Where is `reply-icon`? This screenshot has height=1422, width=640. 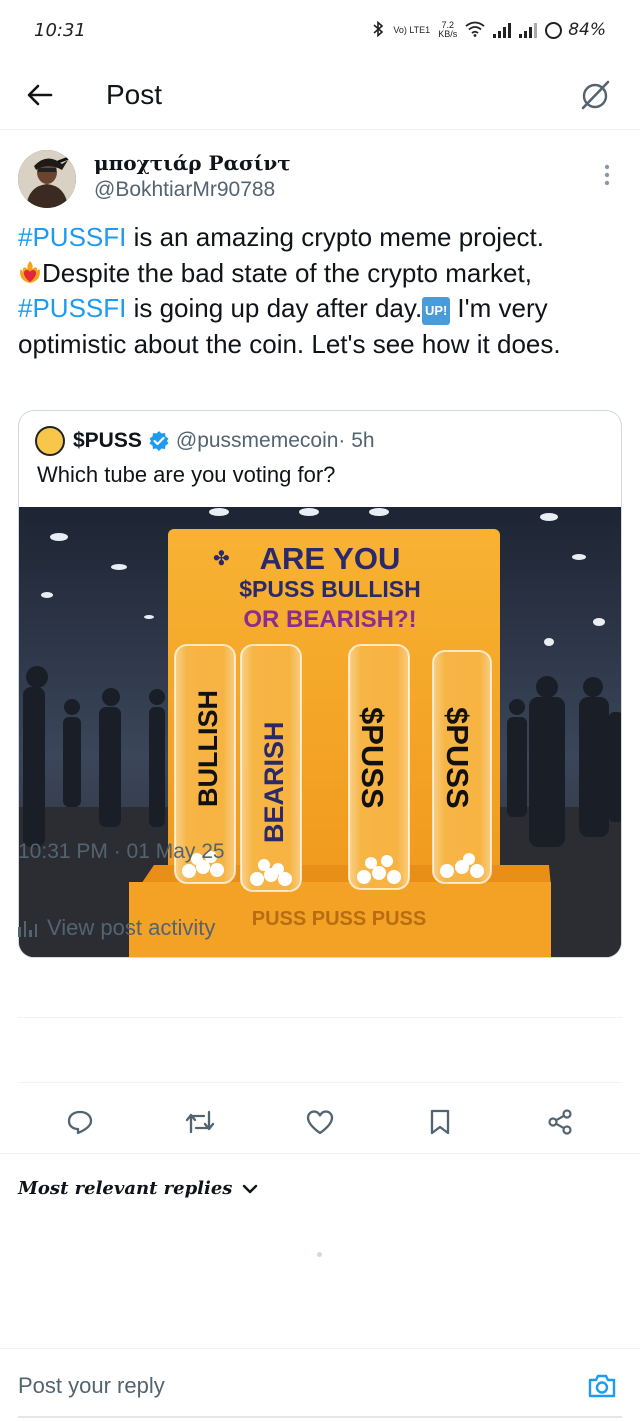 reply-icon is located at coordinates (80, 1122).